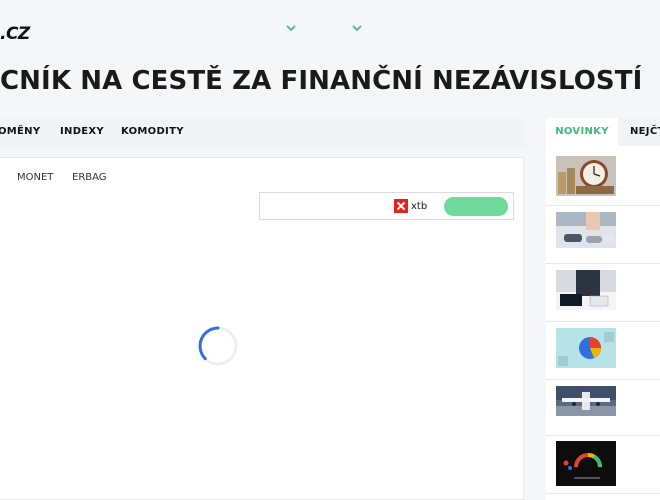 The height and width of the screenshot is (500, 660). I want to click on page-headline: CNÍK NA CESTĚ ZA FINANČNÍ NEZÁVISLOSTÍ, so click(321, 81).